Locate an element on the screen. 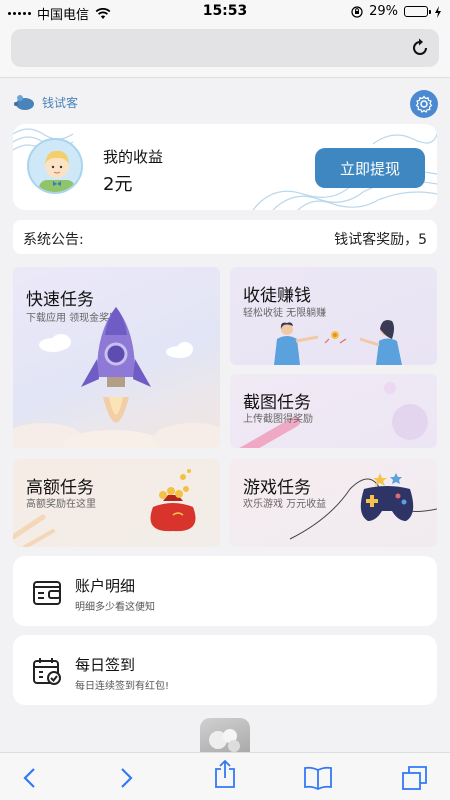 The image size is (450, 800). tabs-button is located at coordinates (415, 778).